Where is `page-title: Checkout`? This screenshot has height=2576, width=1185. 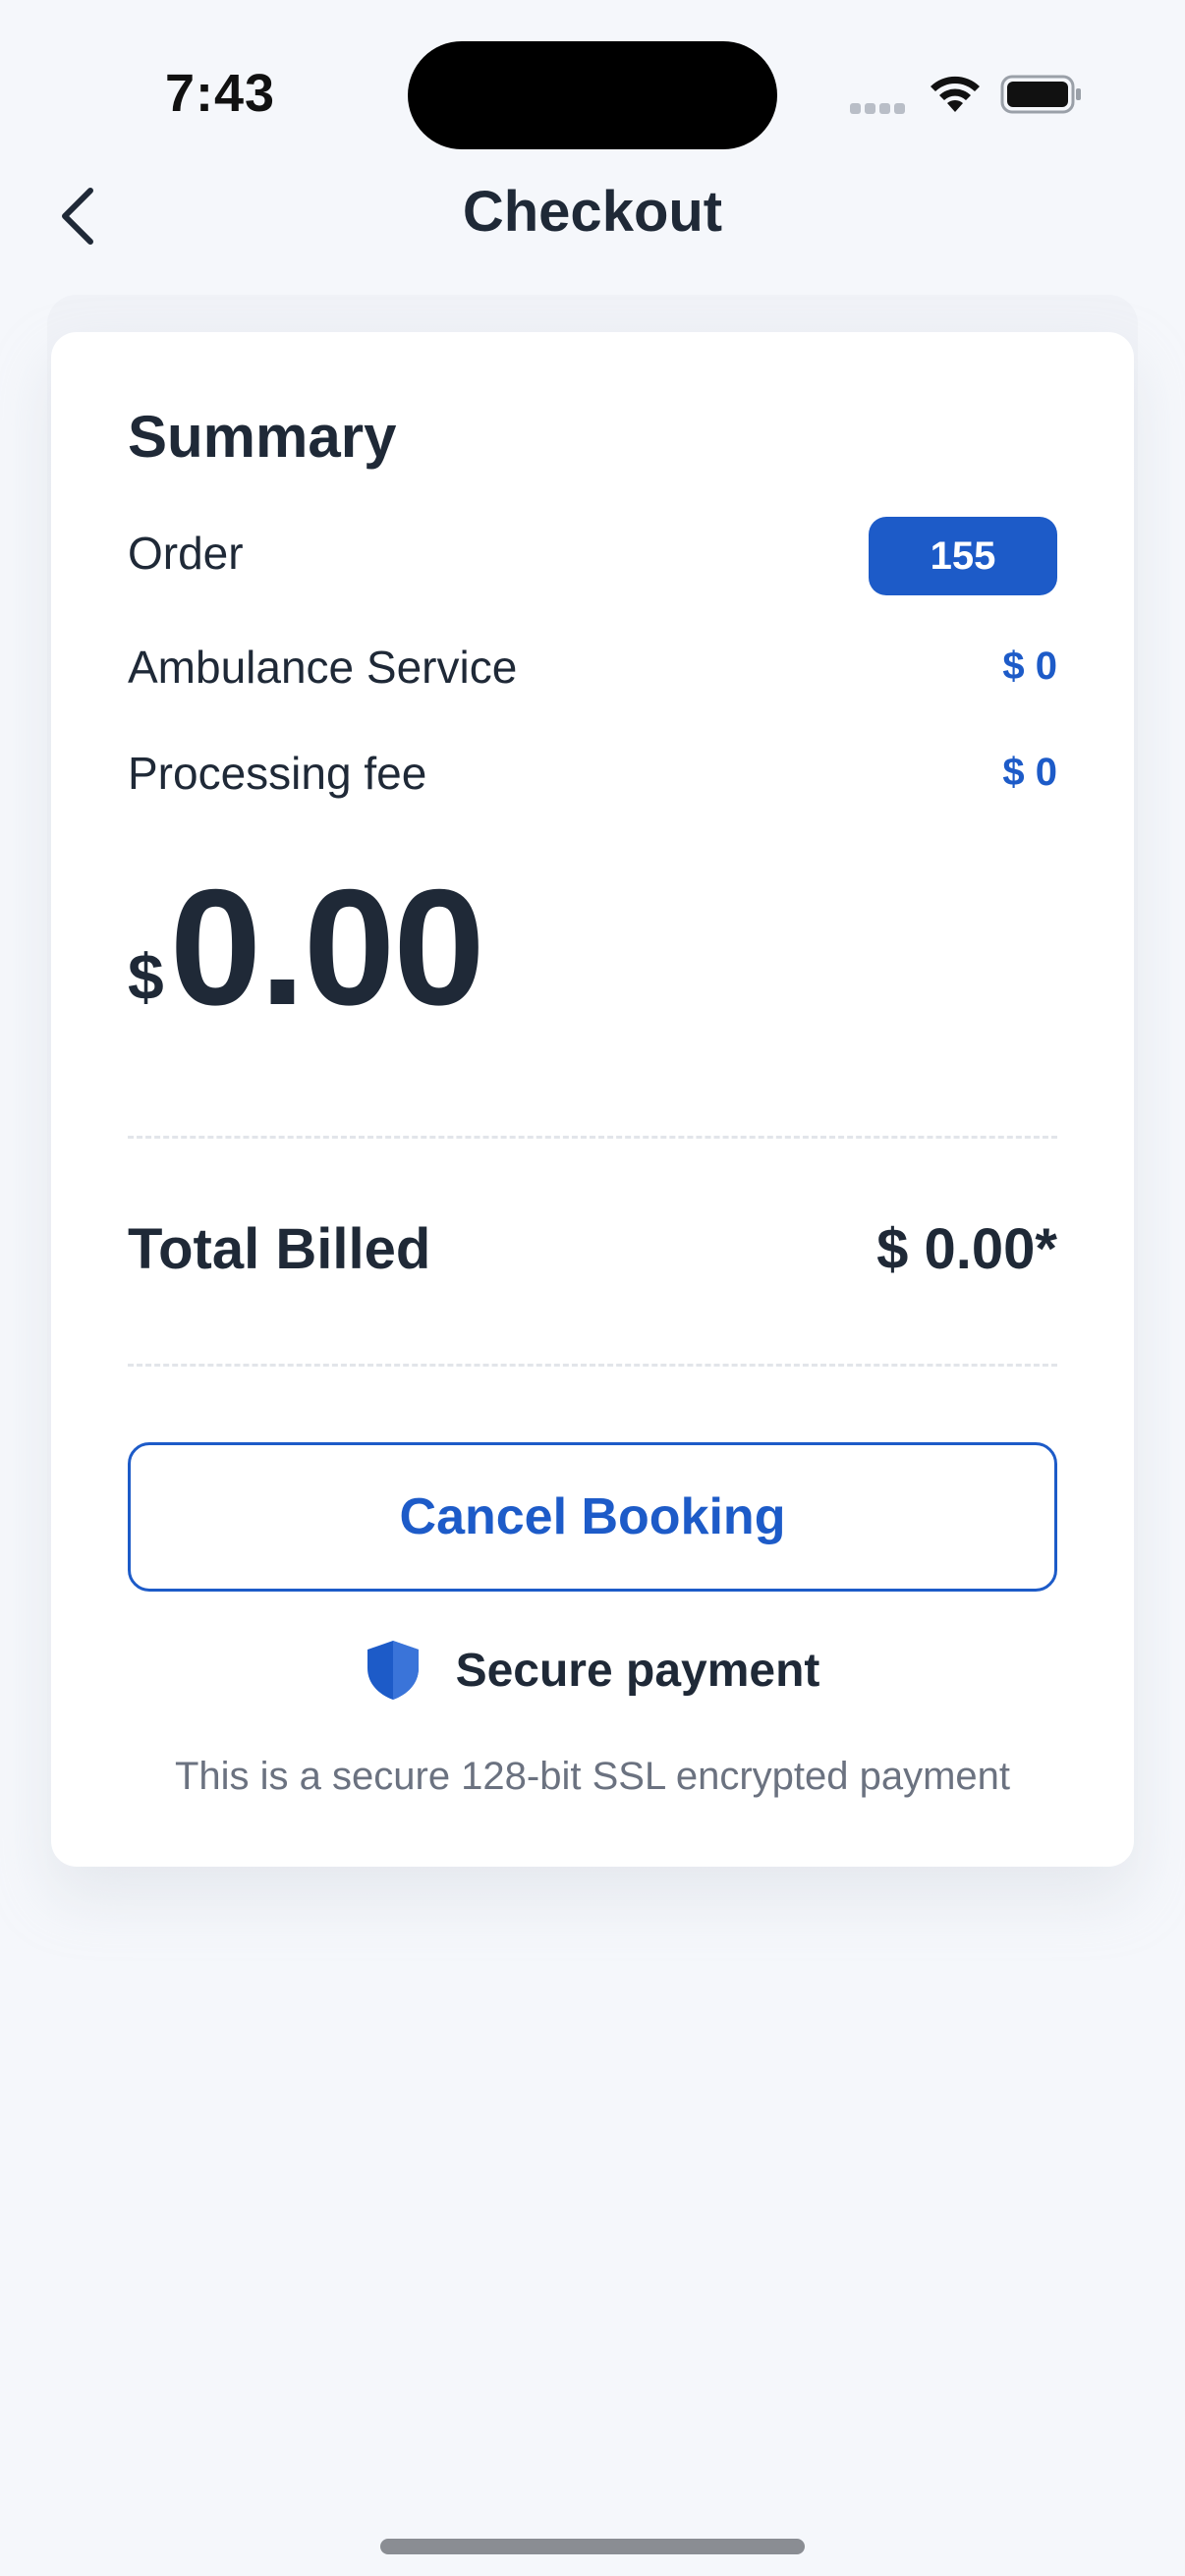 page-title: Checkout is located at coordinates (592, 212).